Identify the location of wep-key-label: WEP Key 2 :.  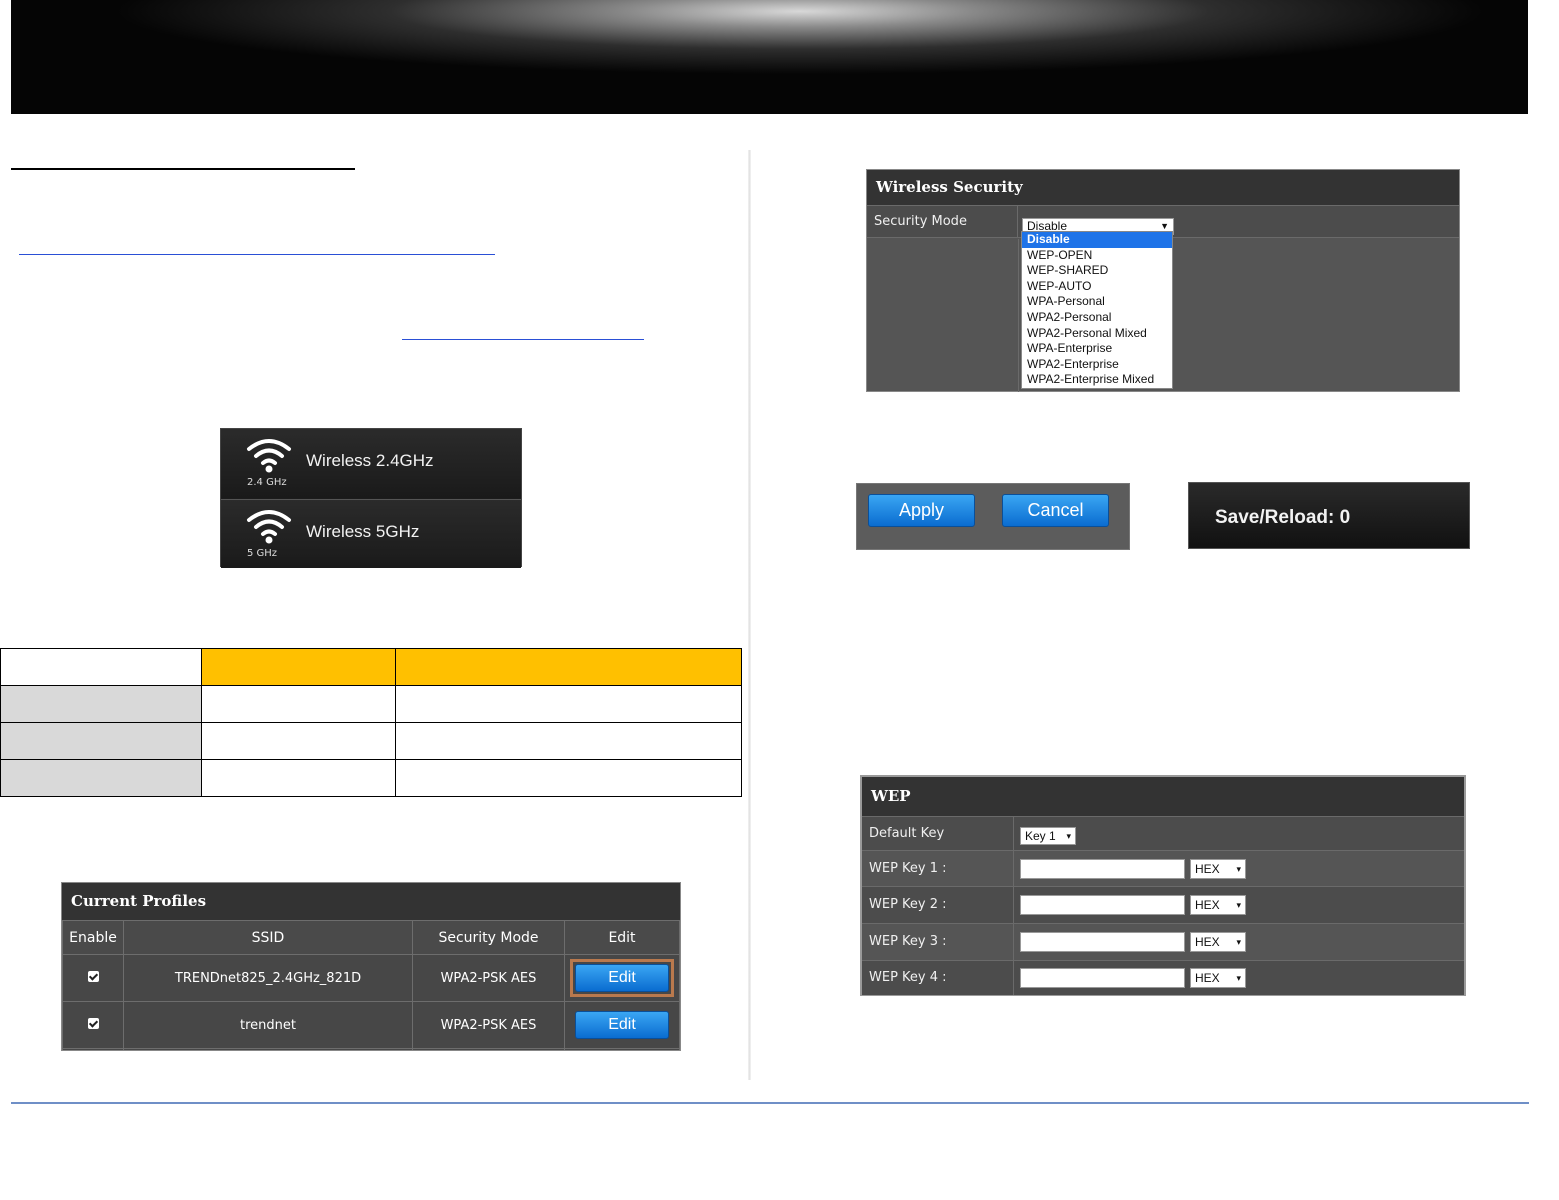
(938, 905).